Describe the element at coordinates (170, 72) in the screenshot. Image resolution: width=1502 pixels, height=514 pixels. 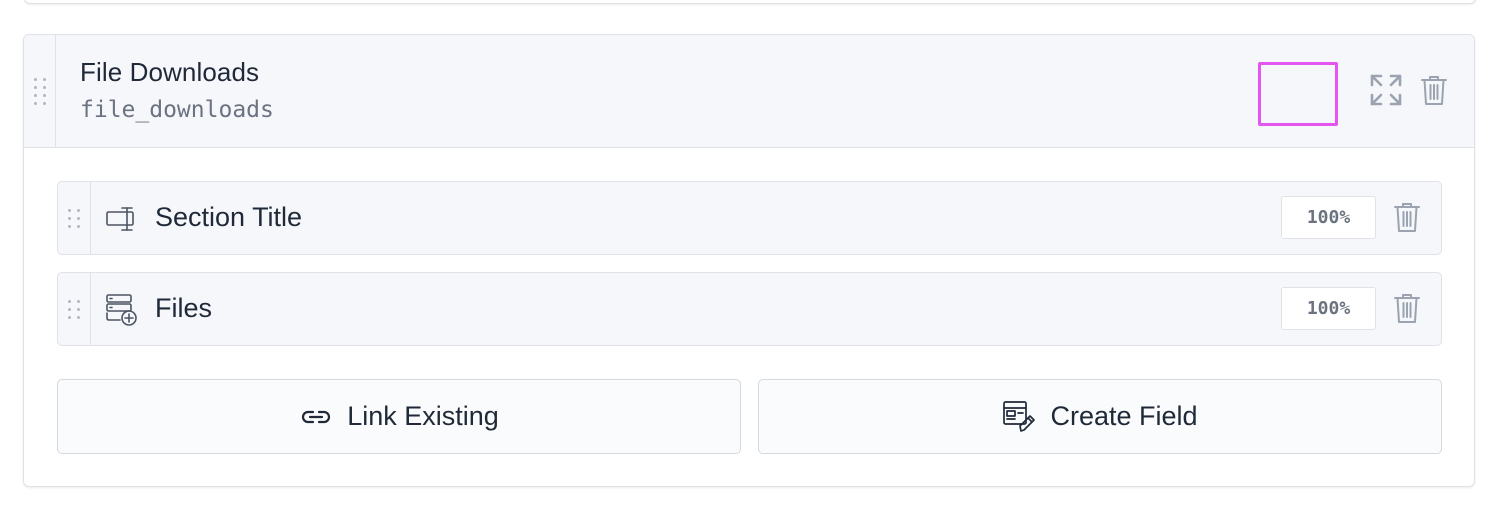
I see `block-title: File Downloads` at that location.